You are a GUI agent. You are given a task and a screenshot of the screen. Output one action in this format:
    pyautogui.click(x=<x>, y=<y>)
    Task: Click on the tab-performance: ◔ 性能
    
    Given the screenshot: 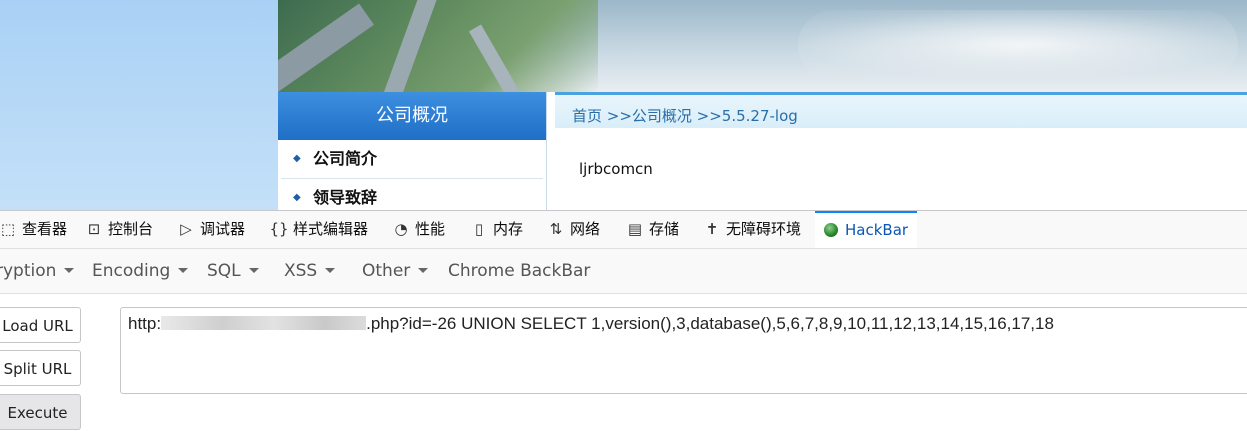 What is the action you would take?
    pyautogui.click(x=418, y=229)
    